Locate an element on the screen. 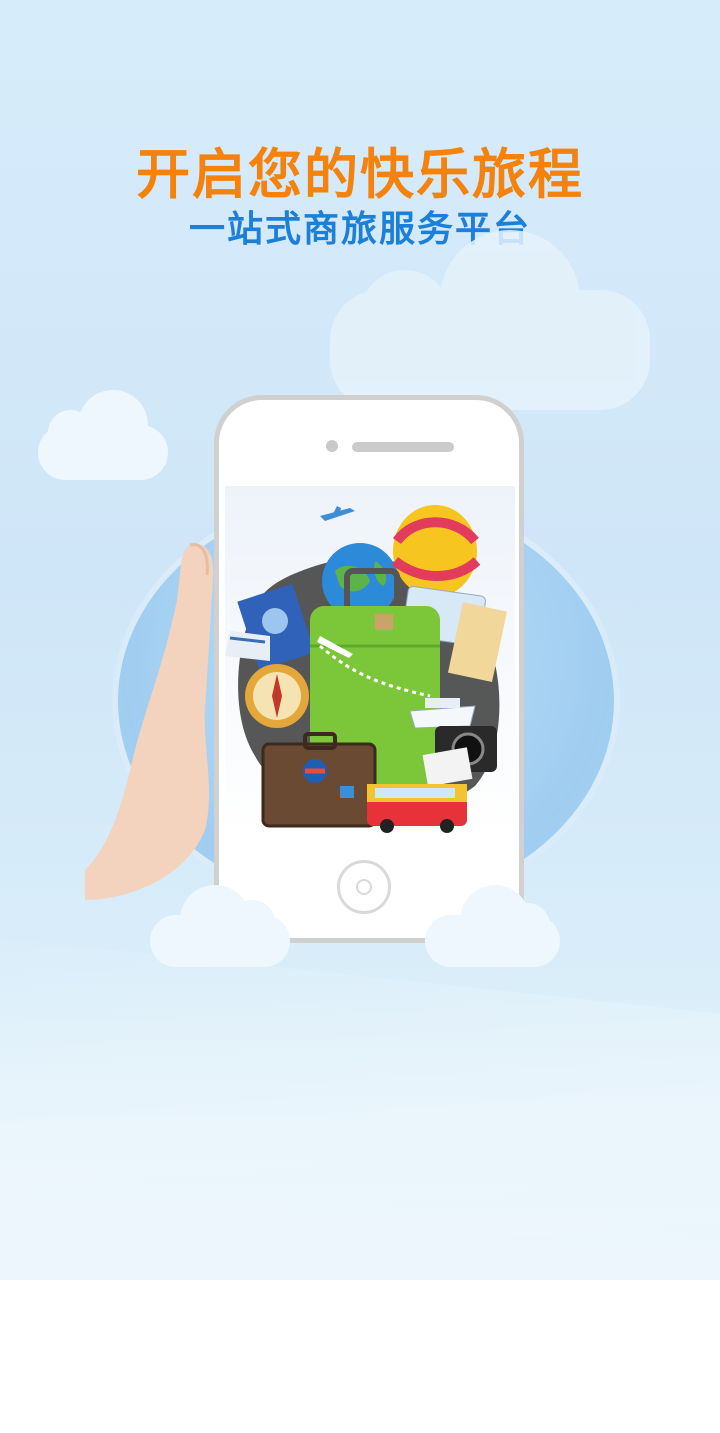 This screenshot has height=1433, width=720. train-icon is located at coordinates (247, 646).